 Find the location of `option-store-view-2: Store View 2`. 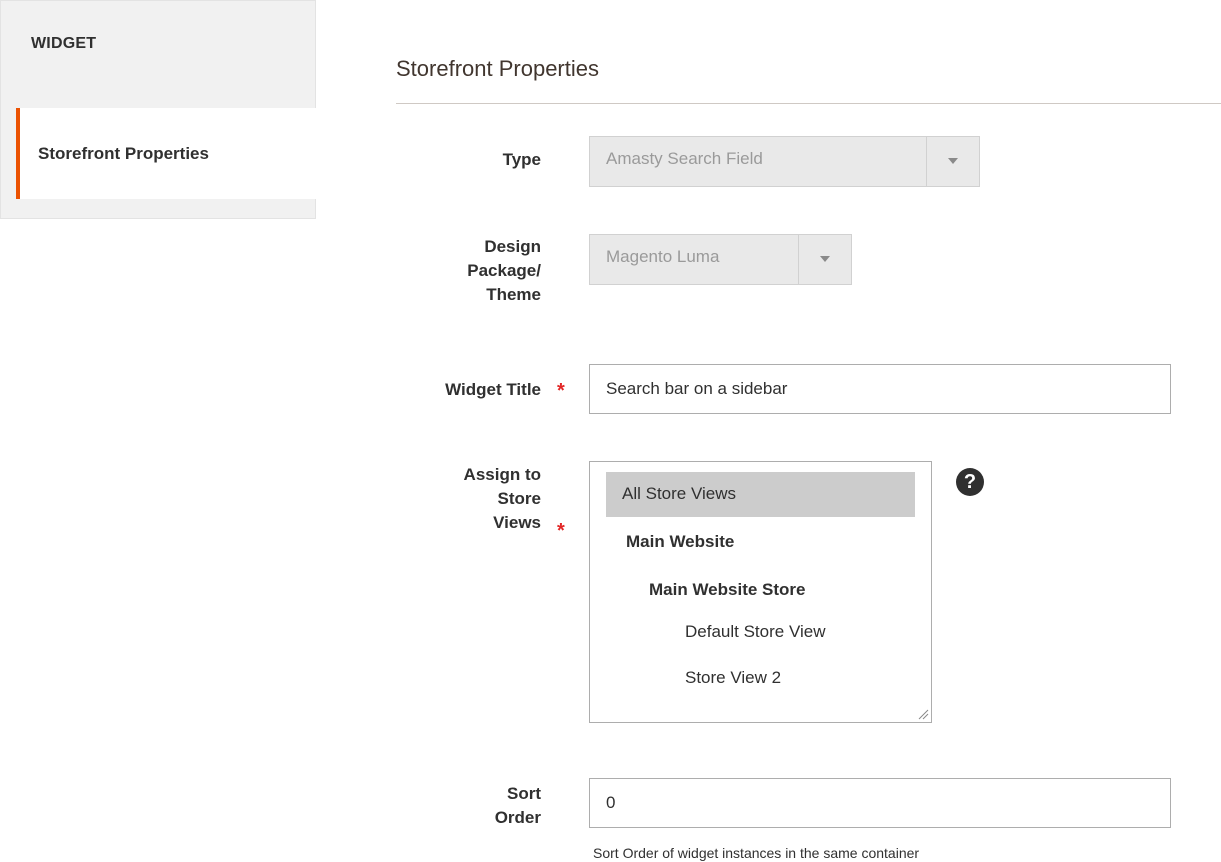

option-store-view-2: Store View 2 is located at coordinates (733, 678).